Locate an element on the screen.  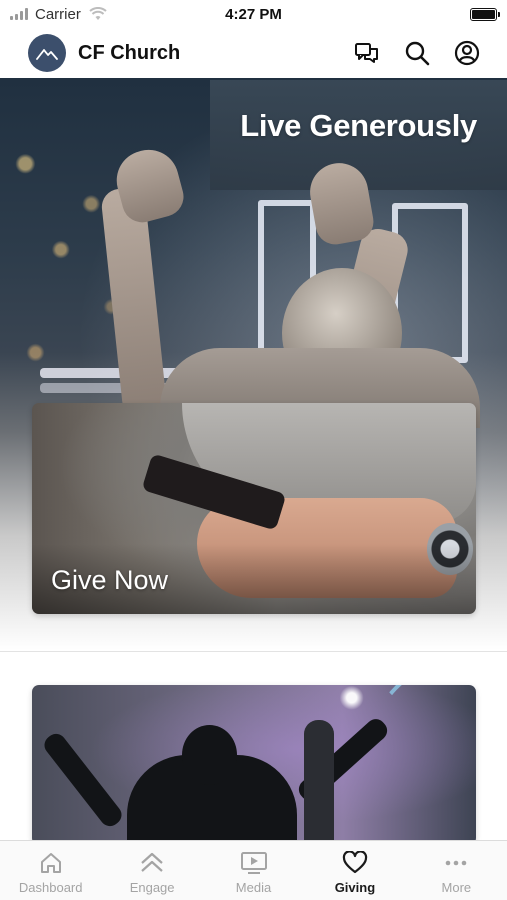
header-actions is located at coordinates (417, 53).